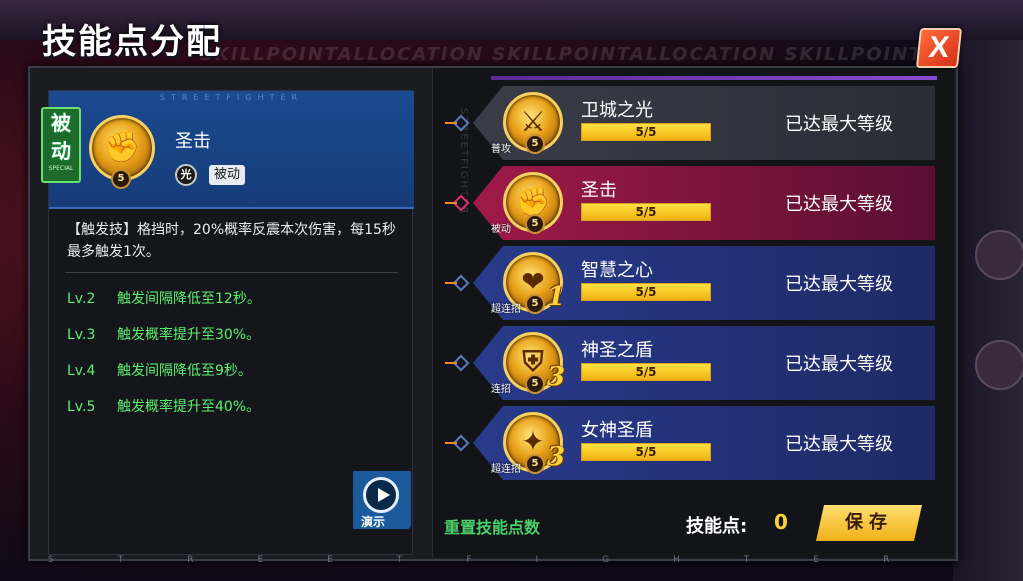 The width and height of the screenshot is (1023, 581). I want to click on skill-detail-header: STREETFIGHTER 被动 SPECIAL ✊ 5 圣击 光 被动, so click(227, 150).